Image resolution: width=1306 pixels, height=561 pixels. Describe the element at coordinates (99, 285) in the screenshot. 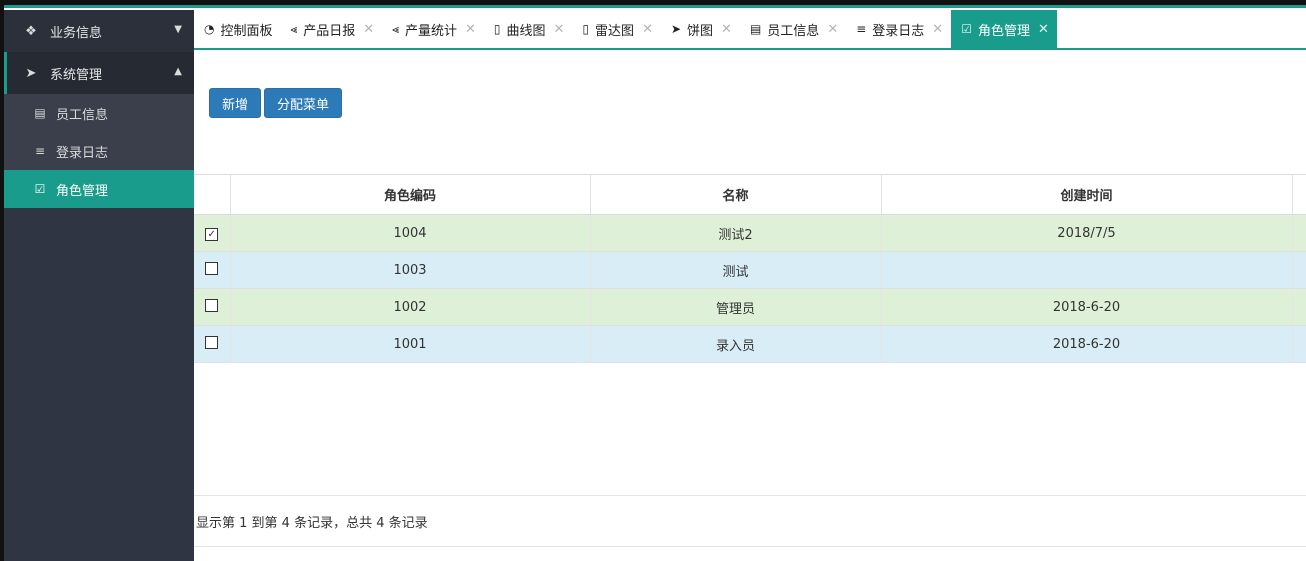

I see `sidebar: ❖ 业务信息 ▼ ➤ 系统管理 ▲ ▤ 员工信息 ≡ 登录日志 ☑ 角色管理` at that location.